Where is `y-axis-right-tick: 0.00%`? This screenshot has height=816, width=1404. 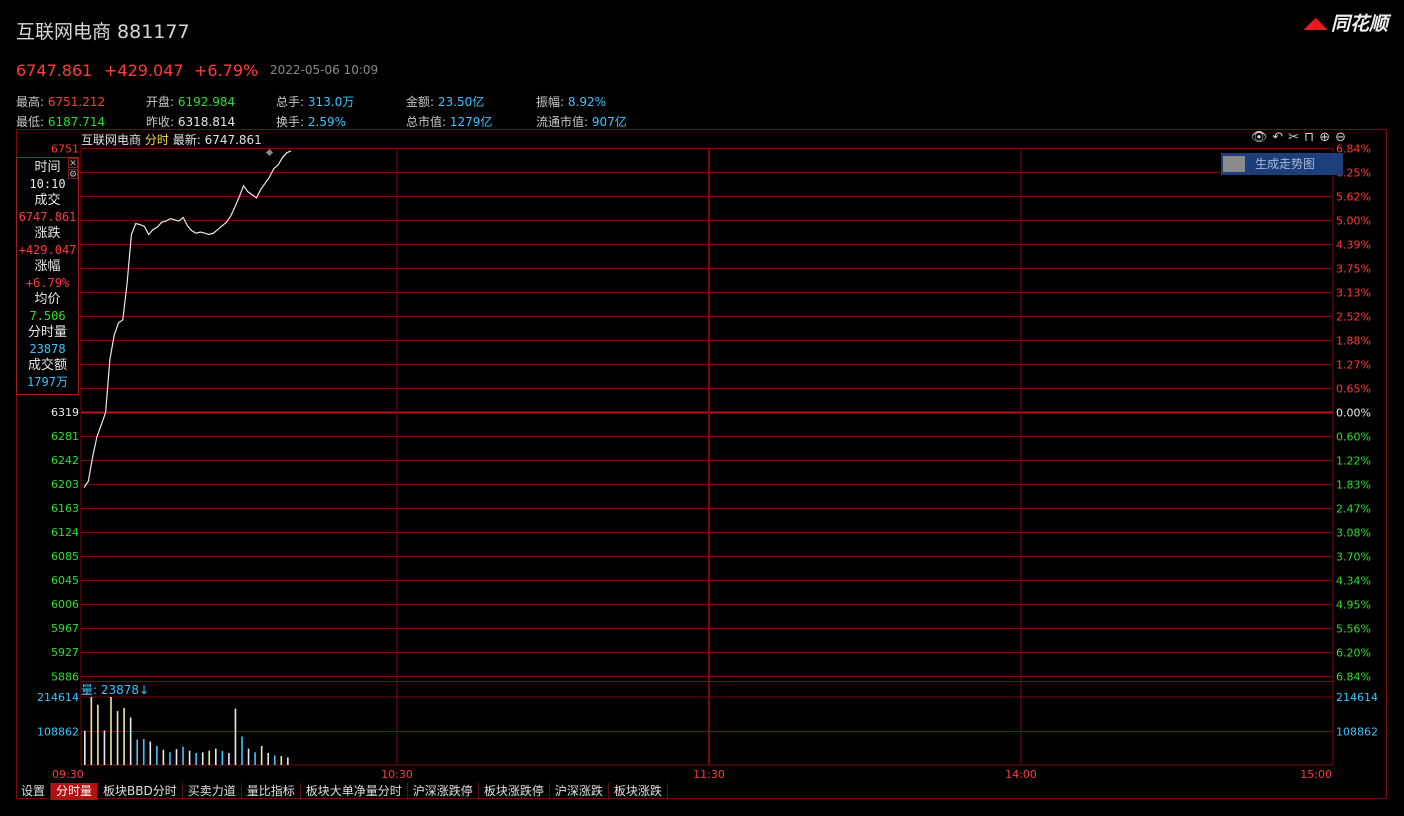 y-axis-right-tick: 0.00% is located at coordinates (1353, 413).